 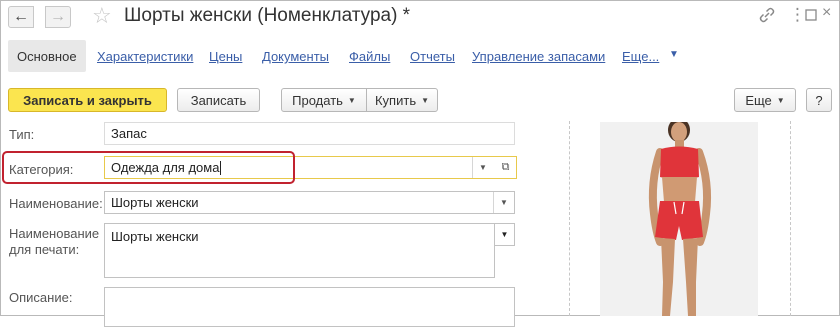 What do you see at coordinates (569, 218) in the screenshot?
I see `image-panel-divider-left` at bounding box center [569, 218].